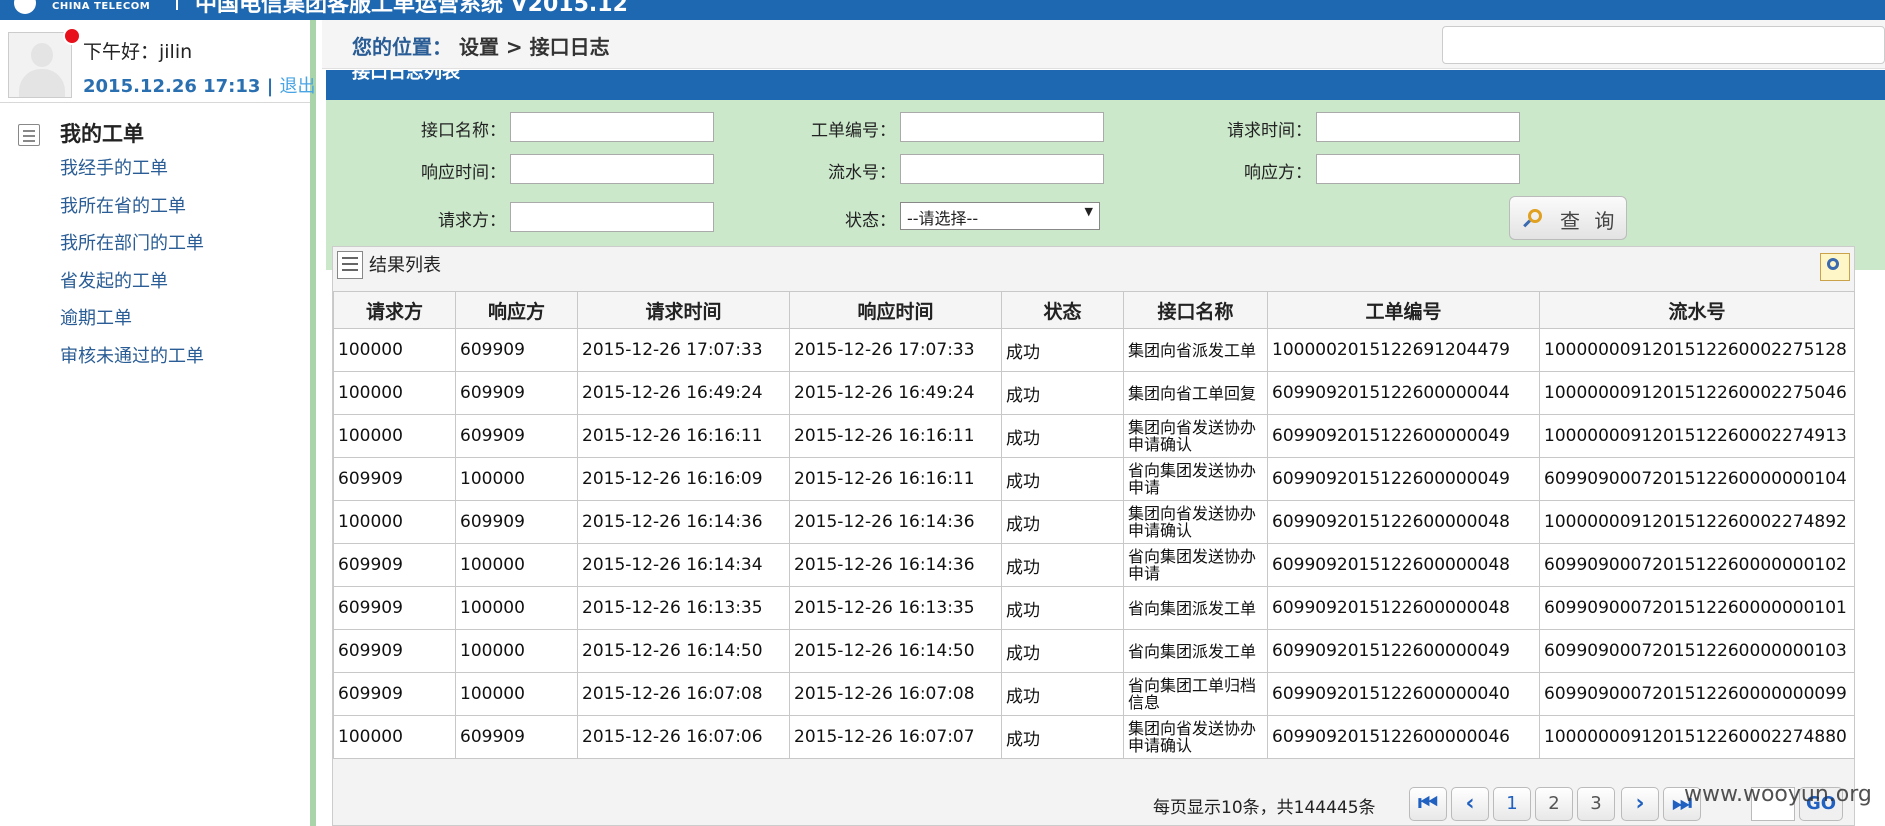 Image resolution: width=1885 pixels, height=826 pixels. Describe the element at coordinates (1778, 794) in the screenshot. I see `watermark: www.wooyun.org` at that location.